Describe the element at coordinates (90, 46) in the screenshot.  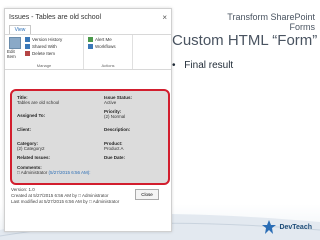
I see `workflows-icon` at that location.